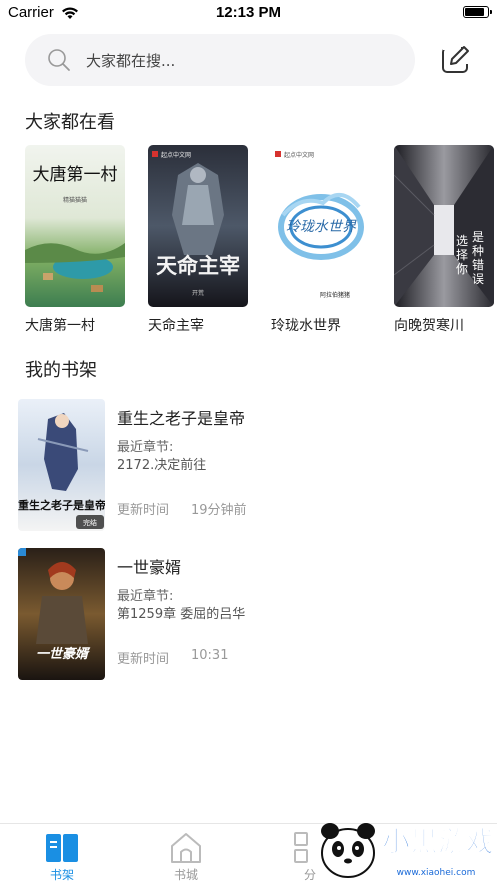  I want to click on popular-section-title: 大家都在看, so click(70, 122).